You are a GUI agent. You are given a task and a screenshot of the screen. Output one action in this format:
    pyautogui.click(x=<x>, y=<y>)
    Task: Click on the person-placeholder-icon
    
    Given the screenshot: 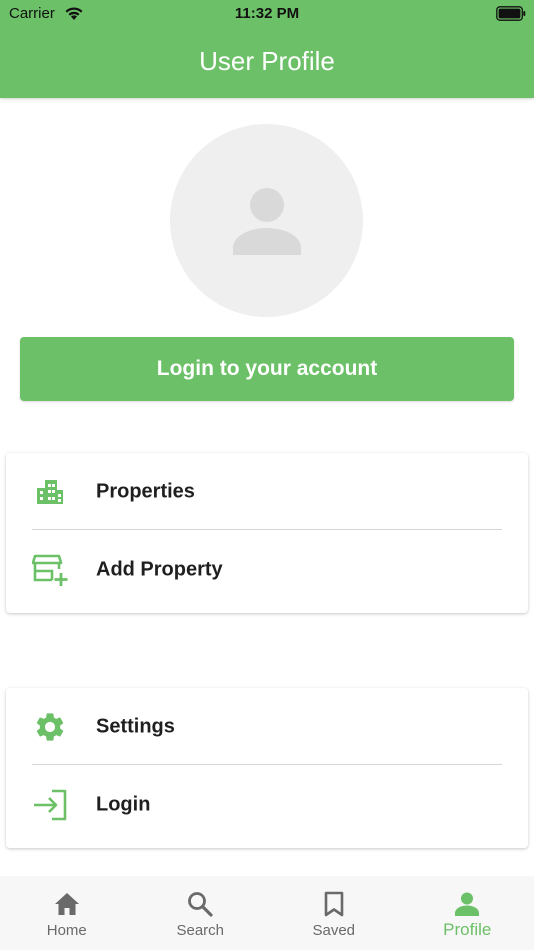 What is the action you would take?
    pyautogui.click(x=266, y=221)
    